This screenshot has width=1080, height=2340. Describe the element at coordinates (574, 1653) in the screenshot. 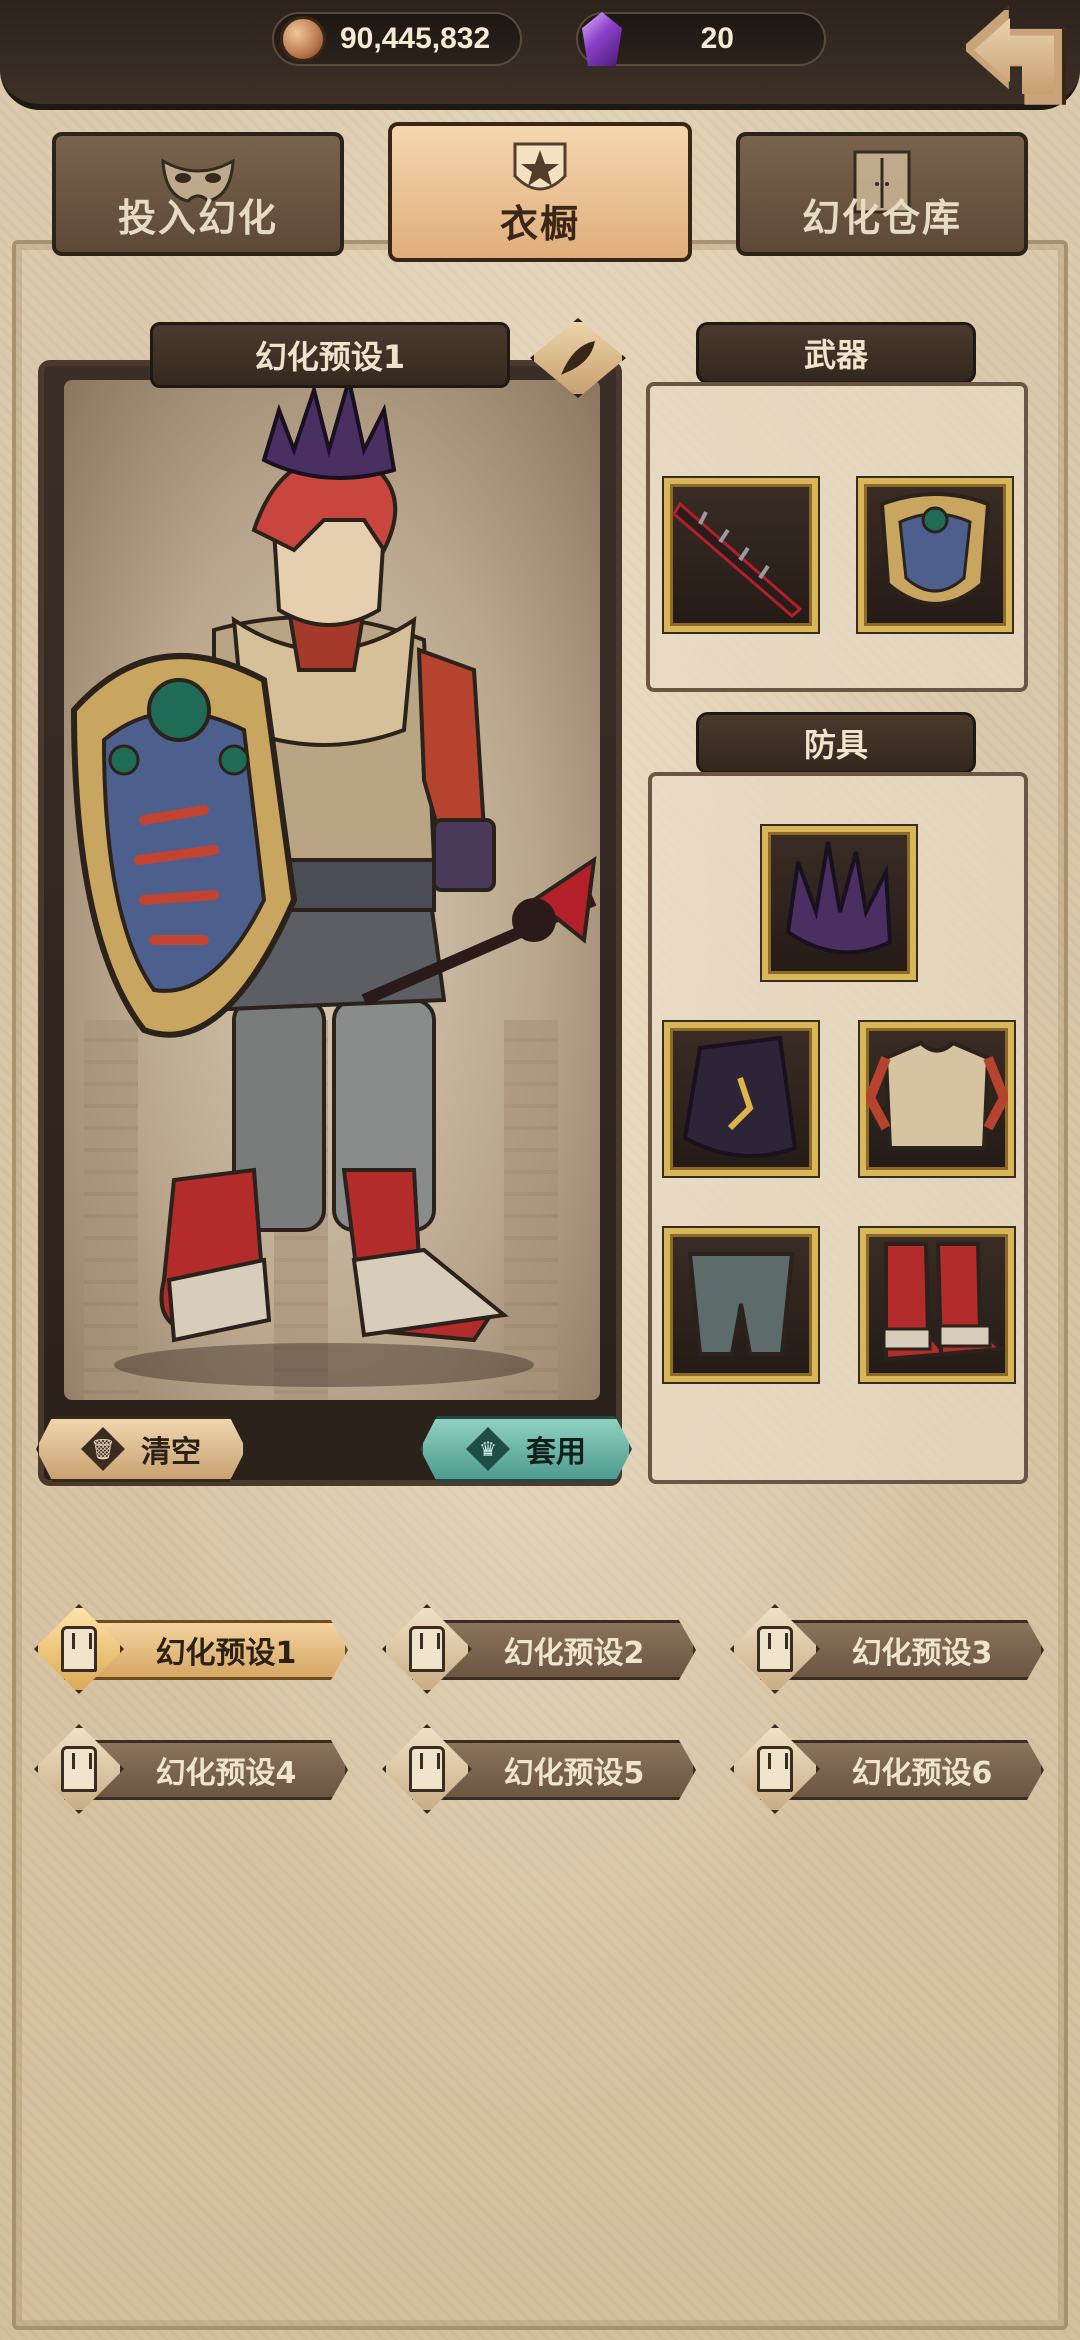

I see `preset-label: 幻化预设2` at that location.